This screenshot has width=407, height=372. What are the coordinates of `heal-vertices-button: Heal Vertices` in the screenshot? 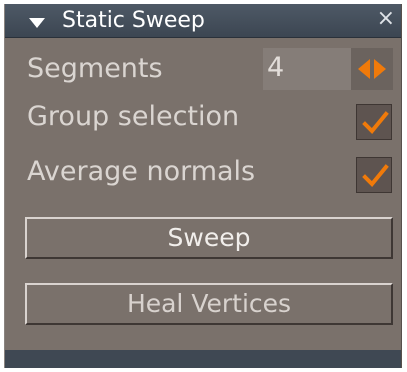 It's located at (209, 304).